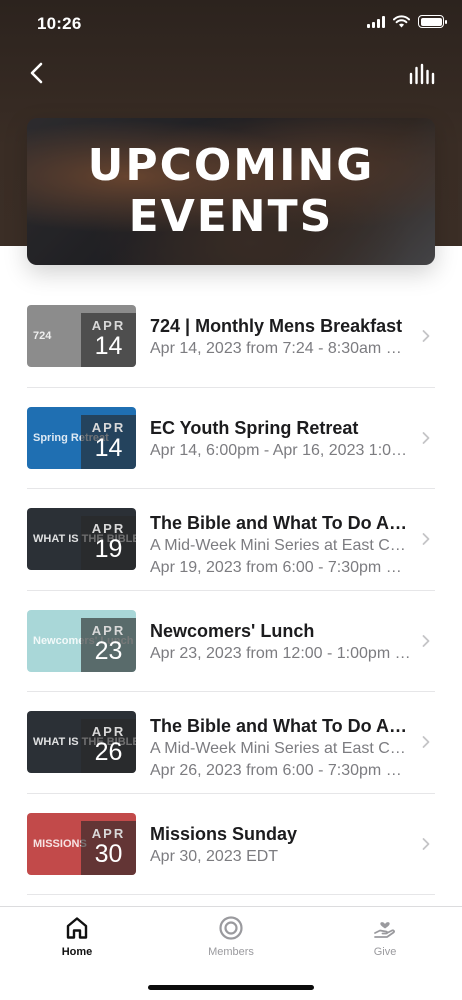 The height and width of the screenshot is (1000, 462). I want to click on event-thumbnail: Newcomers' Lunch APR 23, so click(81, 640).